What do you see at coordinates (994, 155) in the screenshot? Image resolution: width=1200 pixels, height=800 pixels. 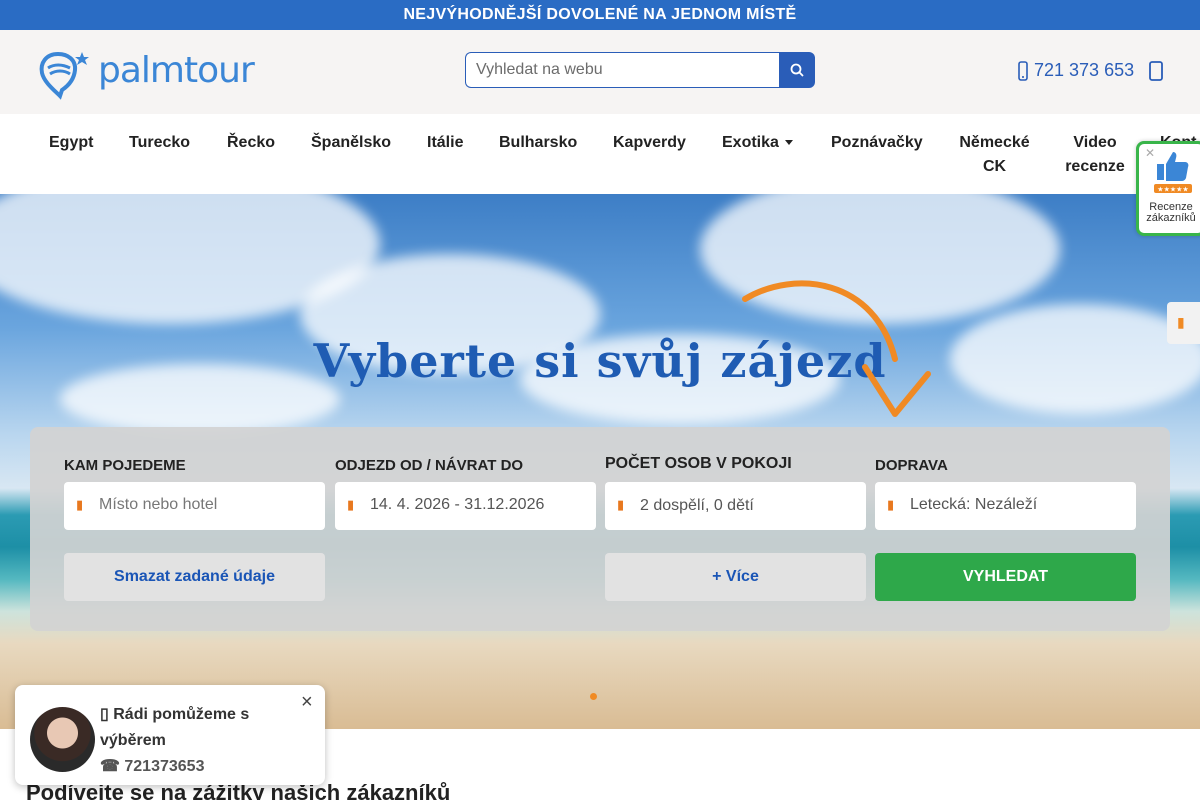 I see `nav-item-nemecke-ck: Německé CK` at bounding box center [994, 155].